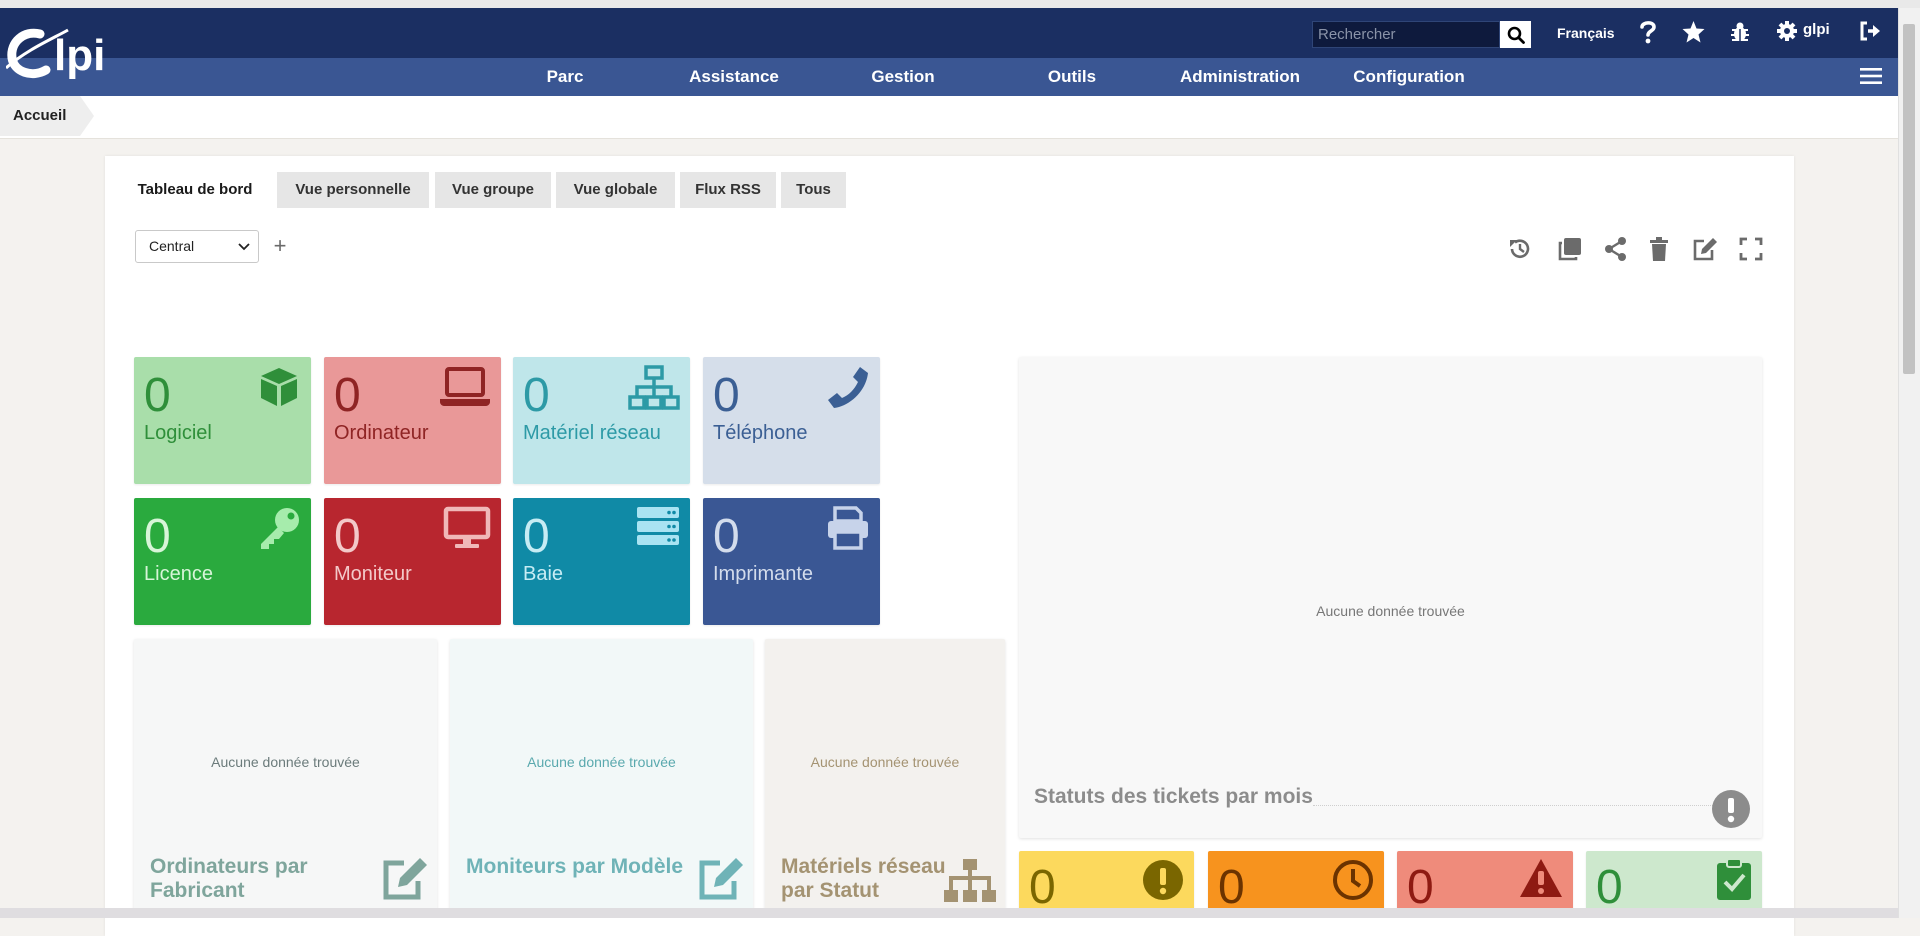 The image size is (1920, 936). Describe the element at coordinates (1163, 882) in the screenshot. I see `exclamation-circle-icon` at that location.